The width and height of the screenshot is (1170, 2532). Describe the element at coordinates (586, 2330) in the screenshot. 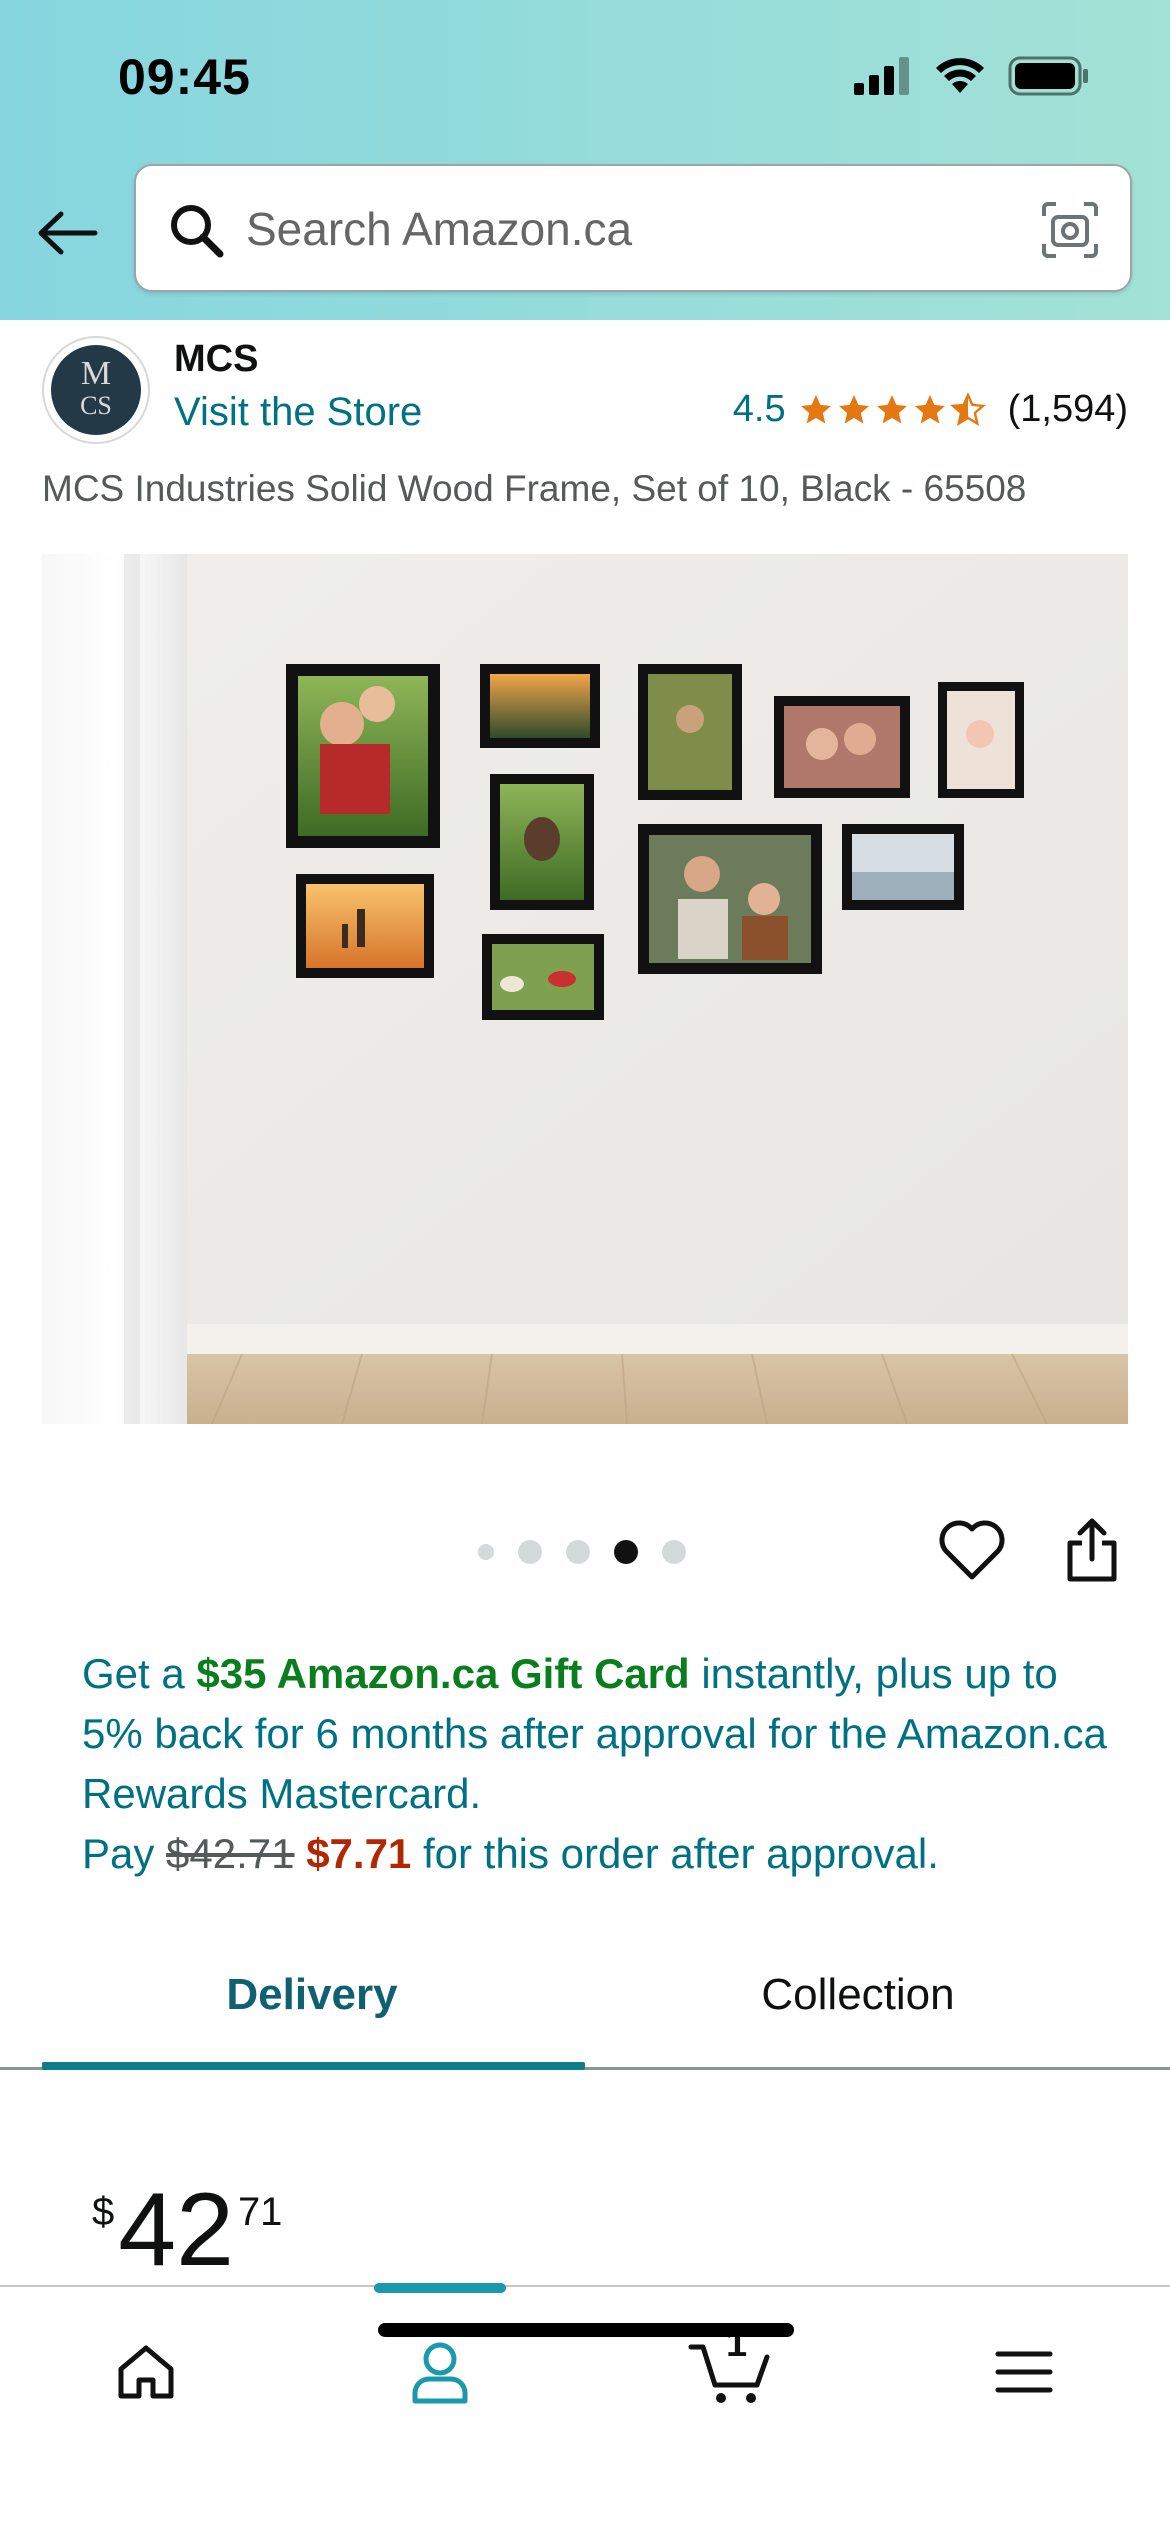

I see `home-indicator` at that location.